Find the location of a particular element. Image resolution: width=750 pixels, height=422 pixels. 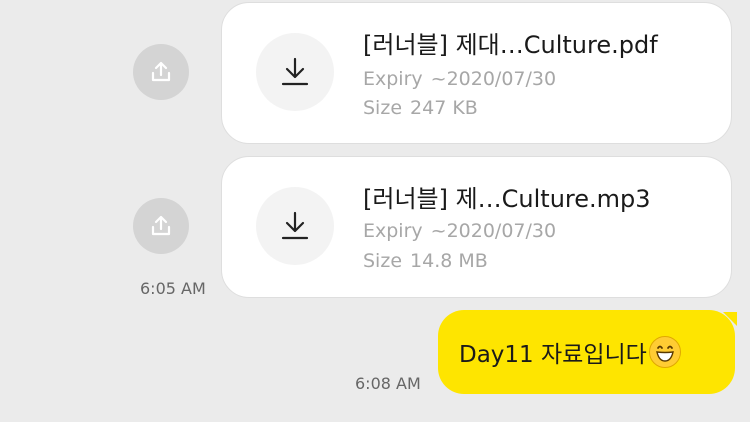

bubble-tail is located at coordinates (730, 319).